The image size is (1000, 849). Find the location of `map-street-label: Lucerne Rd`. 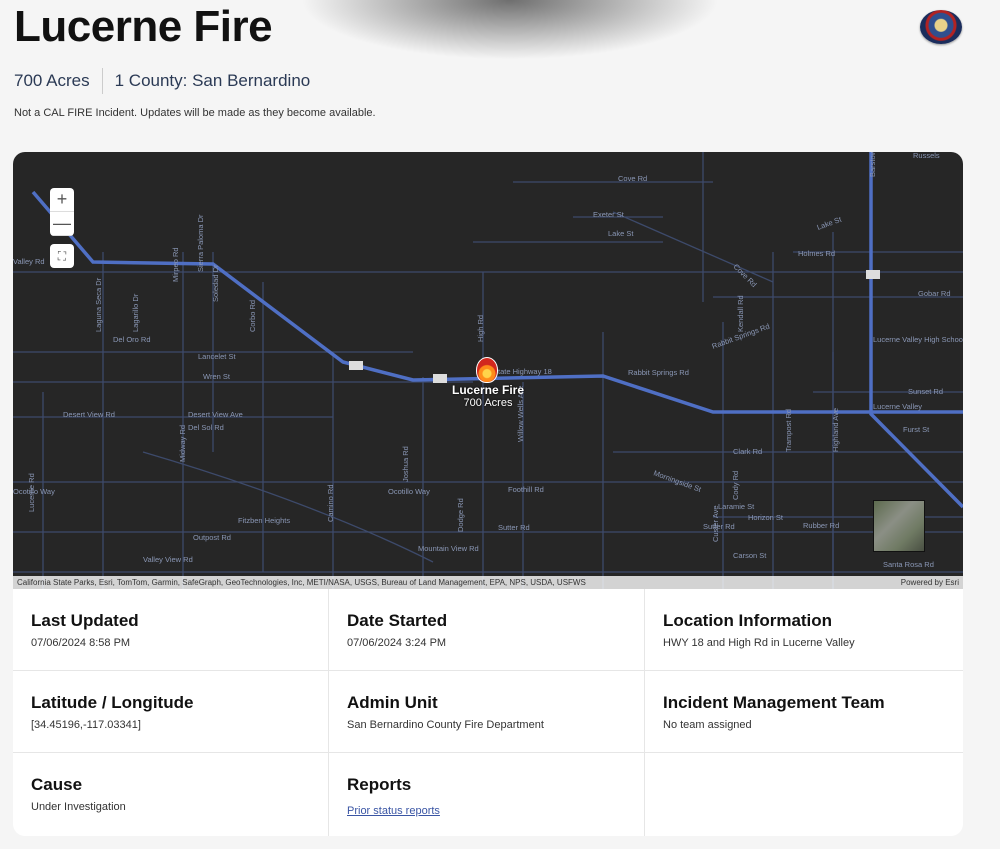

map-street-label: Lucerne Rd is located at coordinates (31, 492).